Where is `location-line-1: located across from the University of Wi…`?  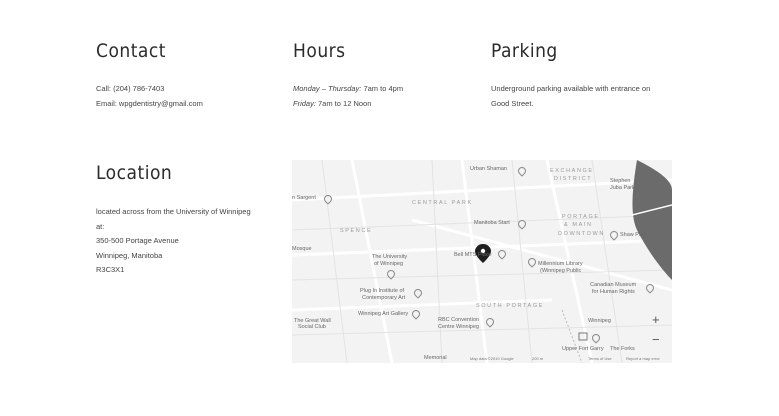 location-line-1: located across from the University of Wi… is located at coordinates (173, 211).